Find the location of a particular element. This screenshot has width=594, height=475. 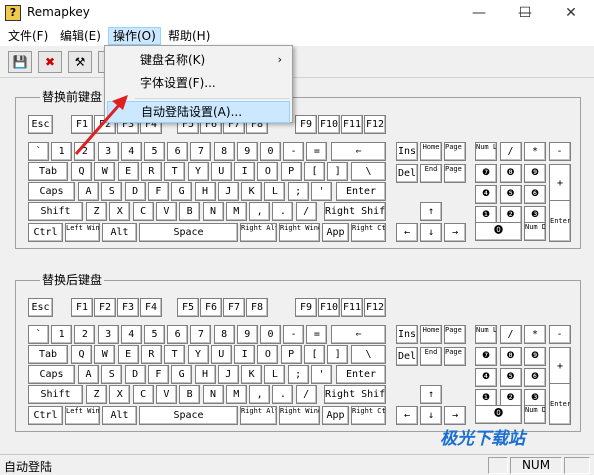

key-keys-numpad-0-0-kb0: ❼ is located at coordinates (486, 173).